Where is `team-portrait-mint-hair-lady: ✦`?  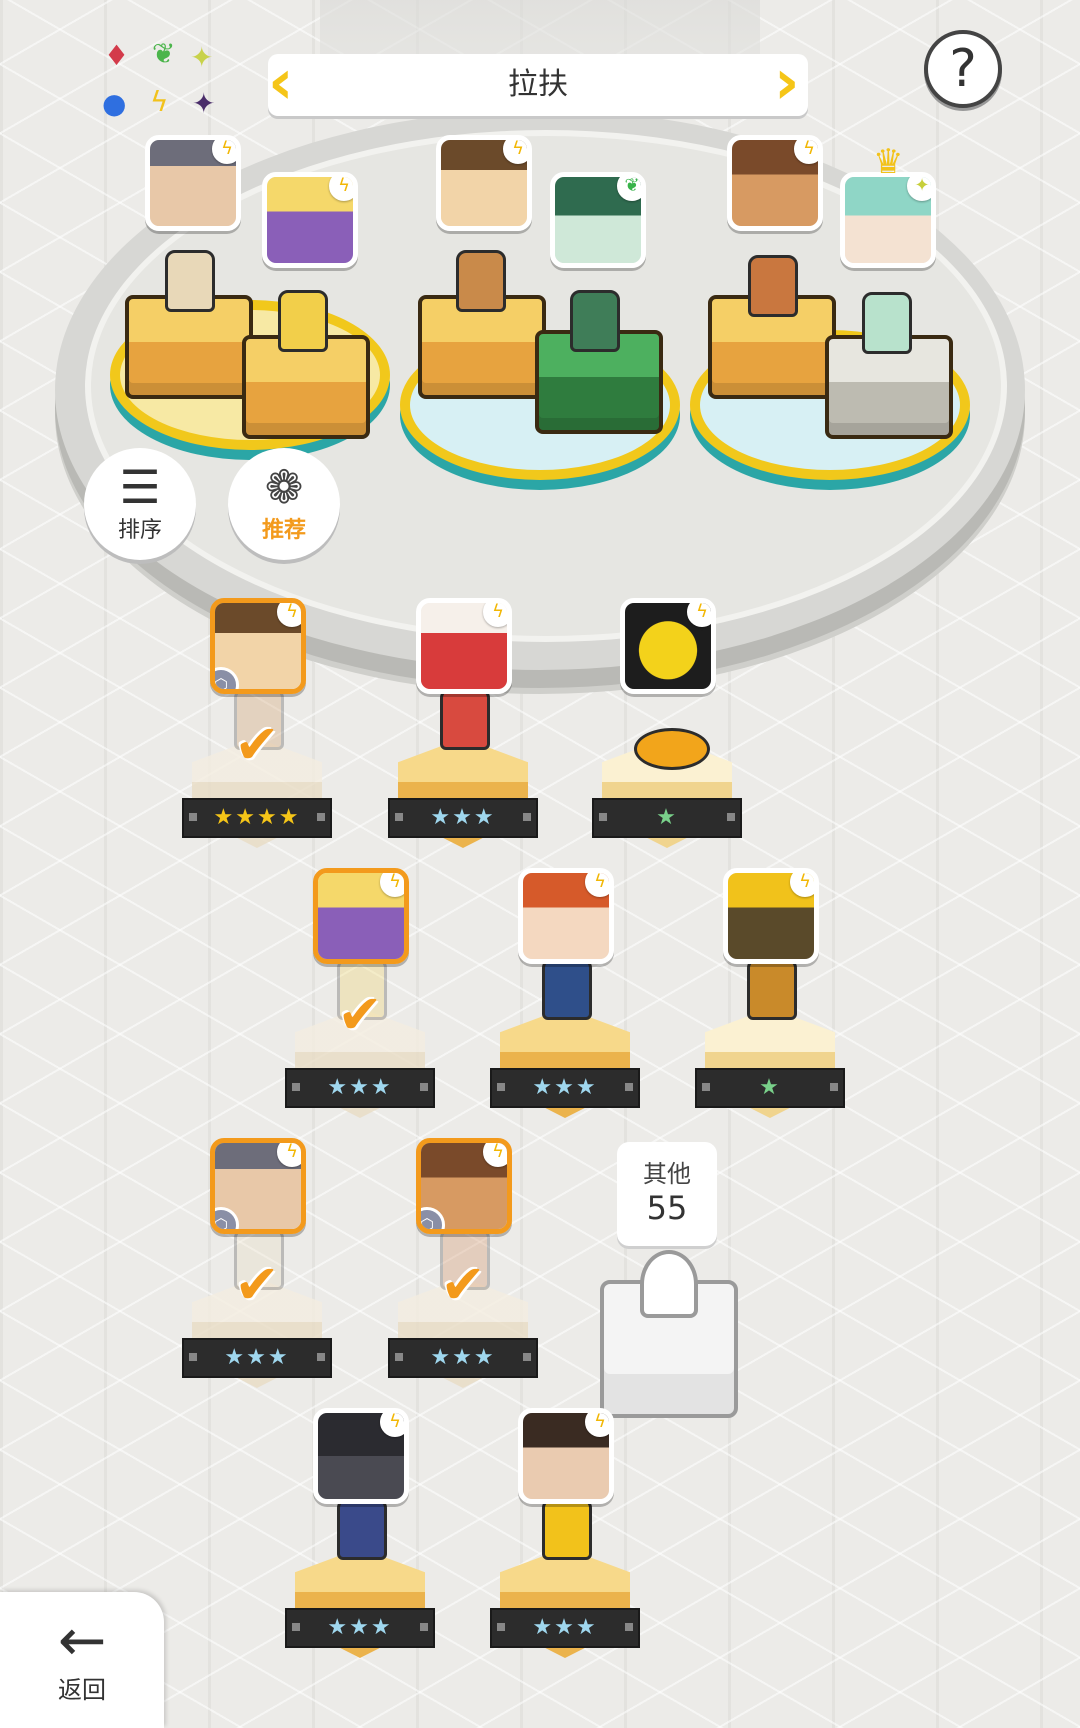
team-portrait-mint-hair-lady: ✦ is located at coordinates (888, 220).